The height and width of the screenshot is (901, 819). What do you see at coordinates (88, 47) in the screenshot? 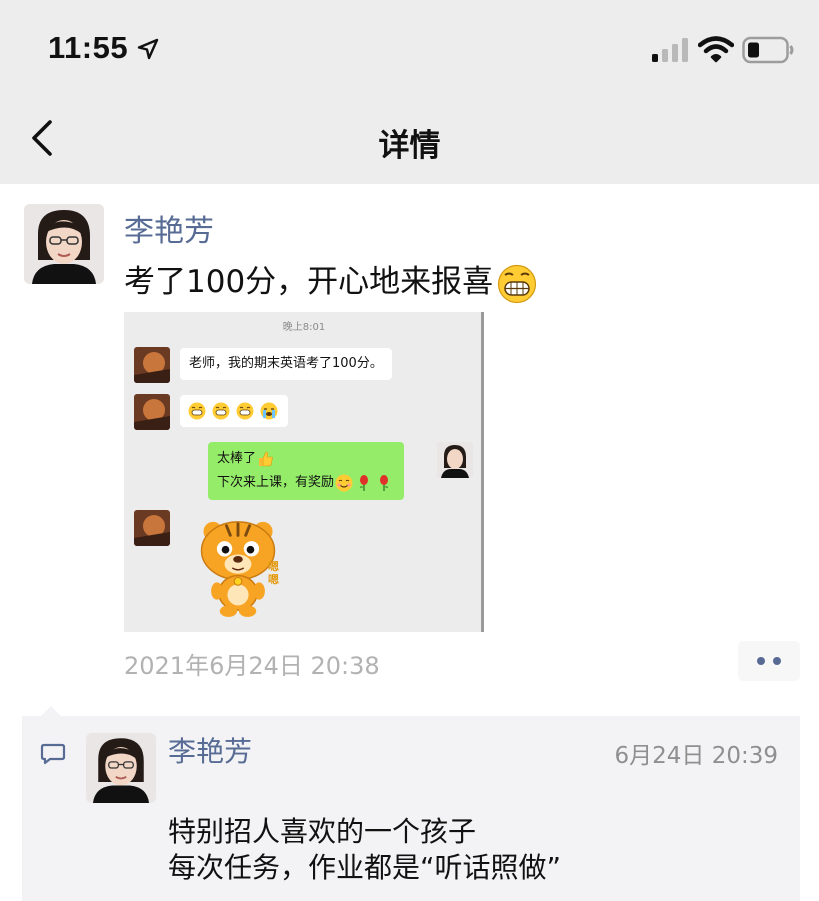
I see `status-time: 11:55` at bounding box center [88, 47].